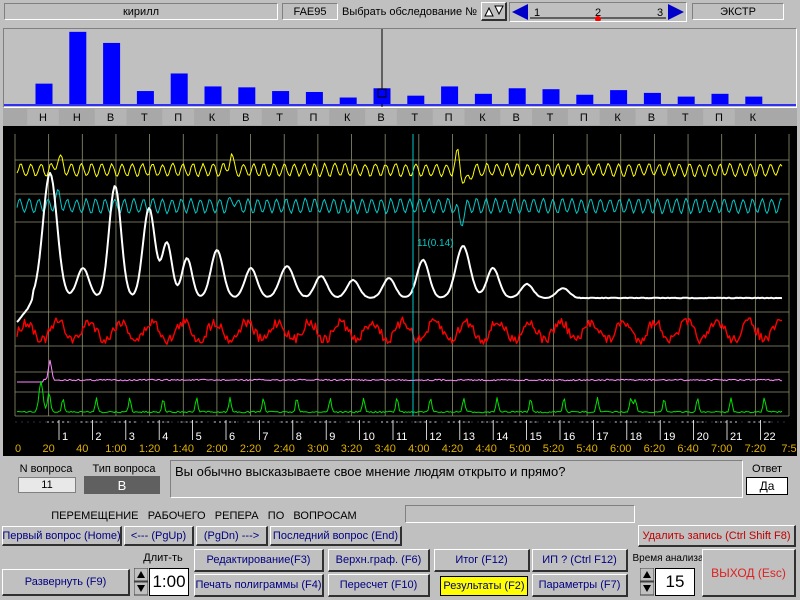 This screenshot has width=800, height=600. I want to click on answer-field: Да, so click(767, 486).